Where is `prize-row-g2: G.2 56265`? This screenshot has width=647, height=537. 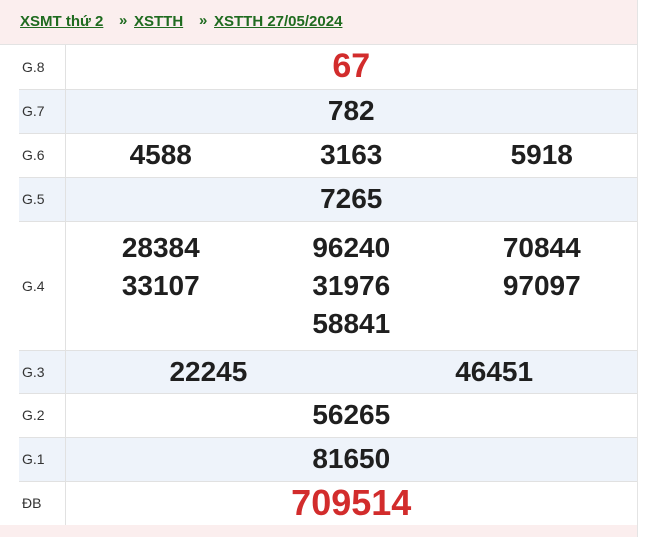 prize-row-g2: G.2 56265 is located at coordinates (328, 415).